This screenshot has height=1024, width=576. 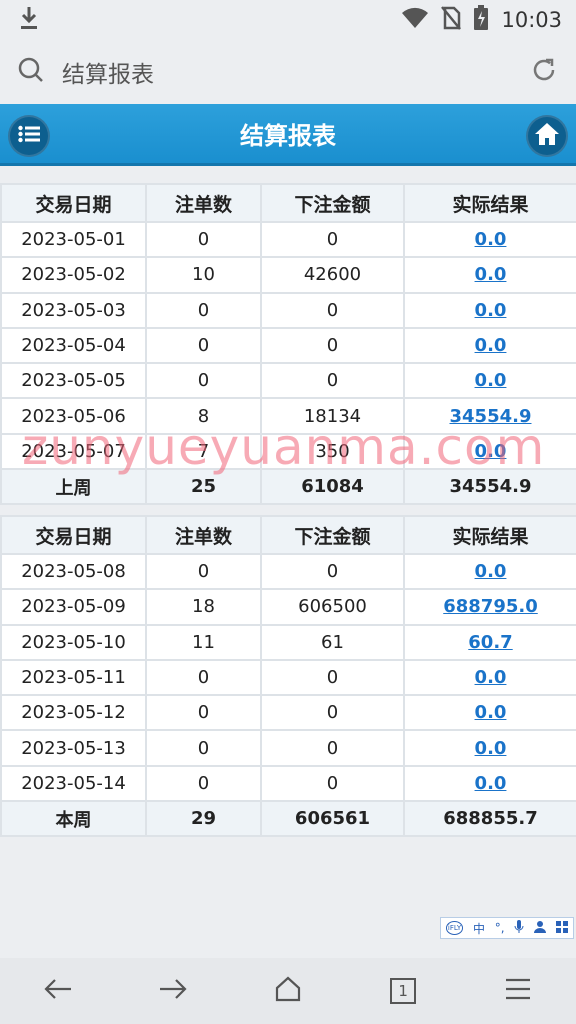 What do you see at coordinates (332, 819) in the screenshot?
I see `total-amount-cell: 606561` at bounding box center [332, 819].